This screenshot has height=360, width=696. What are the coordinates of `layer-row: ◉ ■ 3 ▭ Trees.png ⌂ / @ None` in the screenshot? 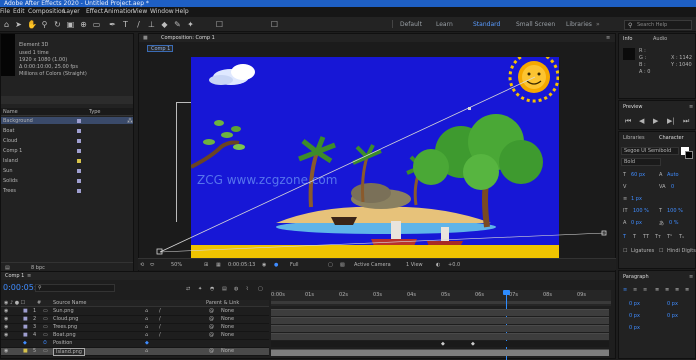 It's located at (135, 328).